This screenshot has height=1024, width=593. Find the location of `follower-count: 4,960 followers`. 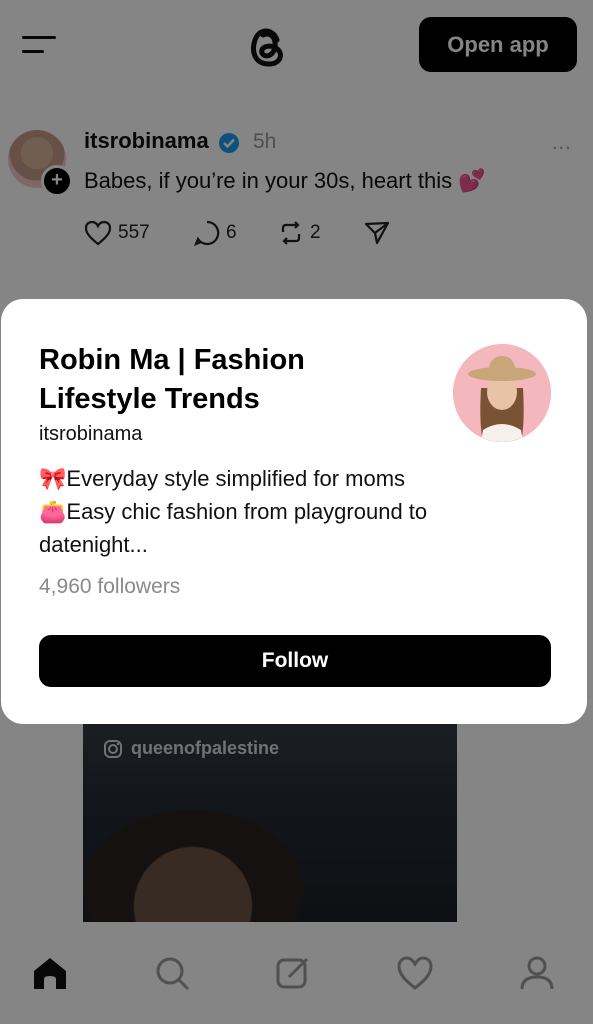

follower-count: 4,960 followers is located at coordinates (109, 587).